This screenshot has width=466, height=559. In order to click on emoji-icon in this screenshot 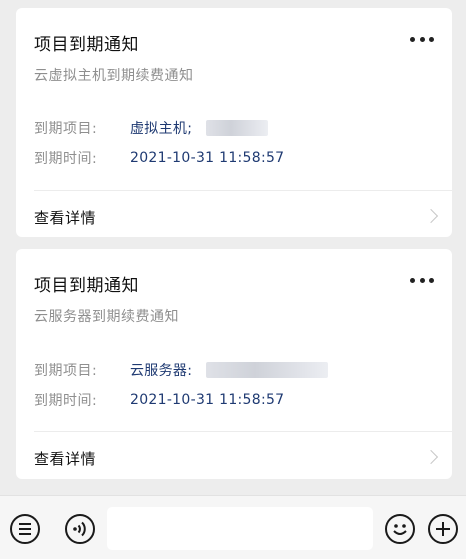, I will do `click(400, 529)`.